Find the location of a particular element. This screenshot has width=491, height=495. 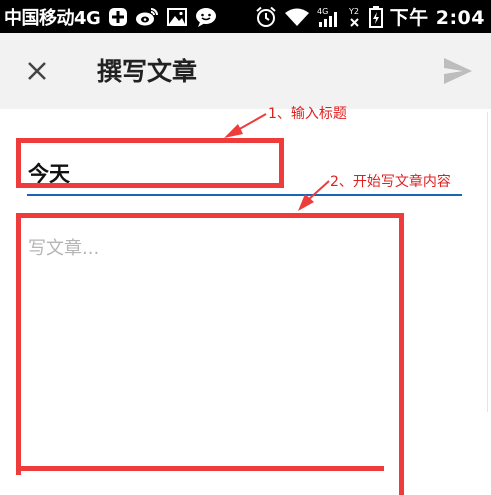

arrow-to-body is located at coordinates (314, 195).